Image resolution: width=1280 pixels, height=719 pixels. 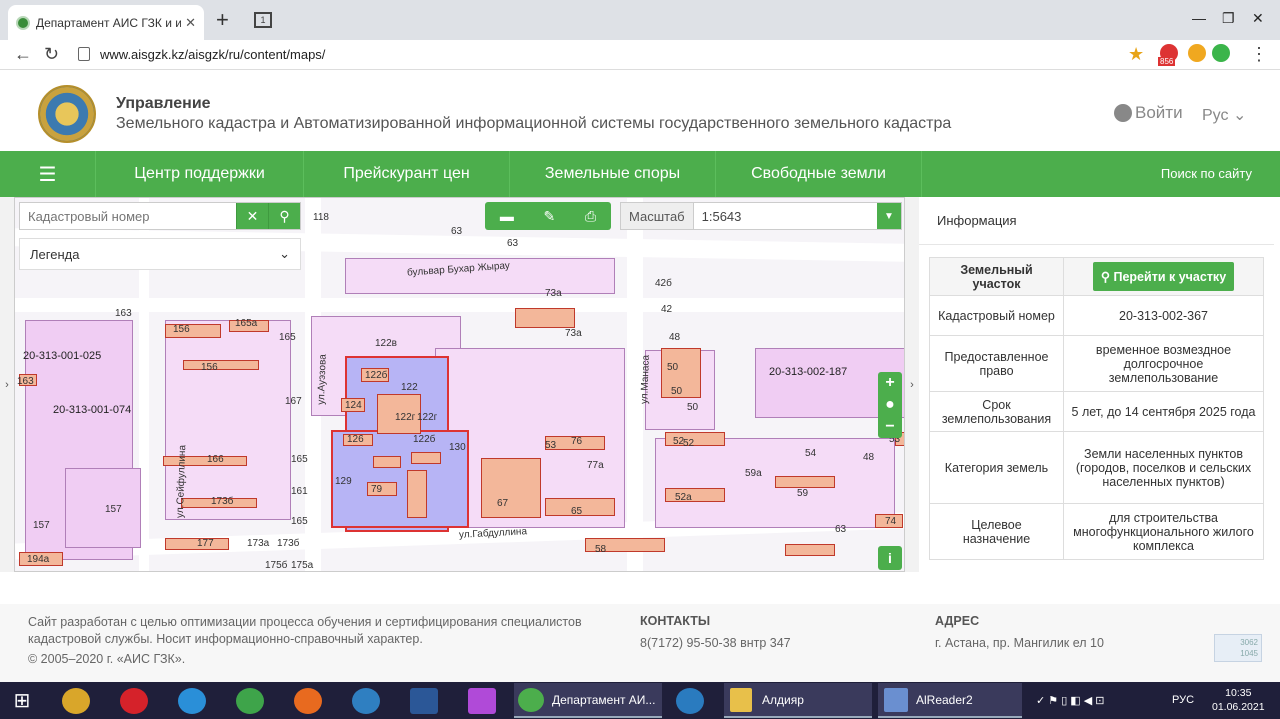 I want to click on close-window-icon: ✕, so click(x=1258, y=18).